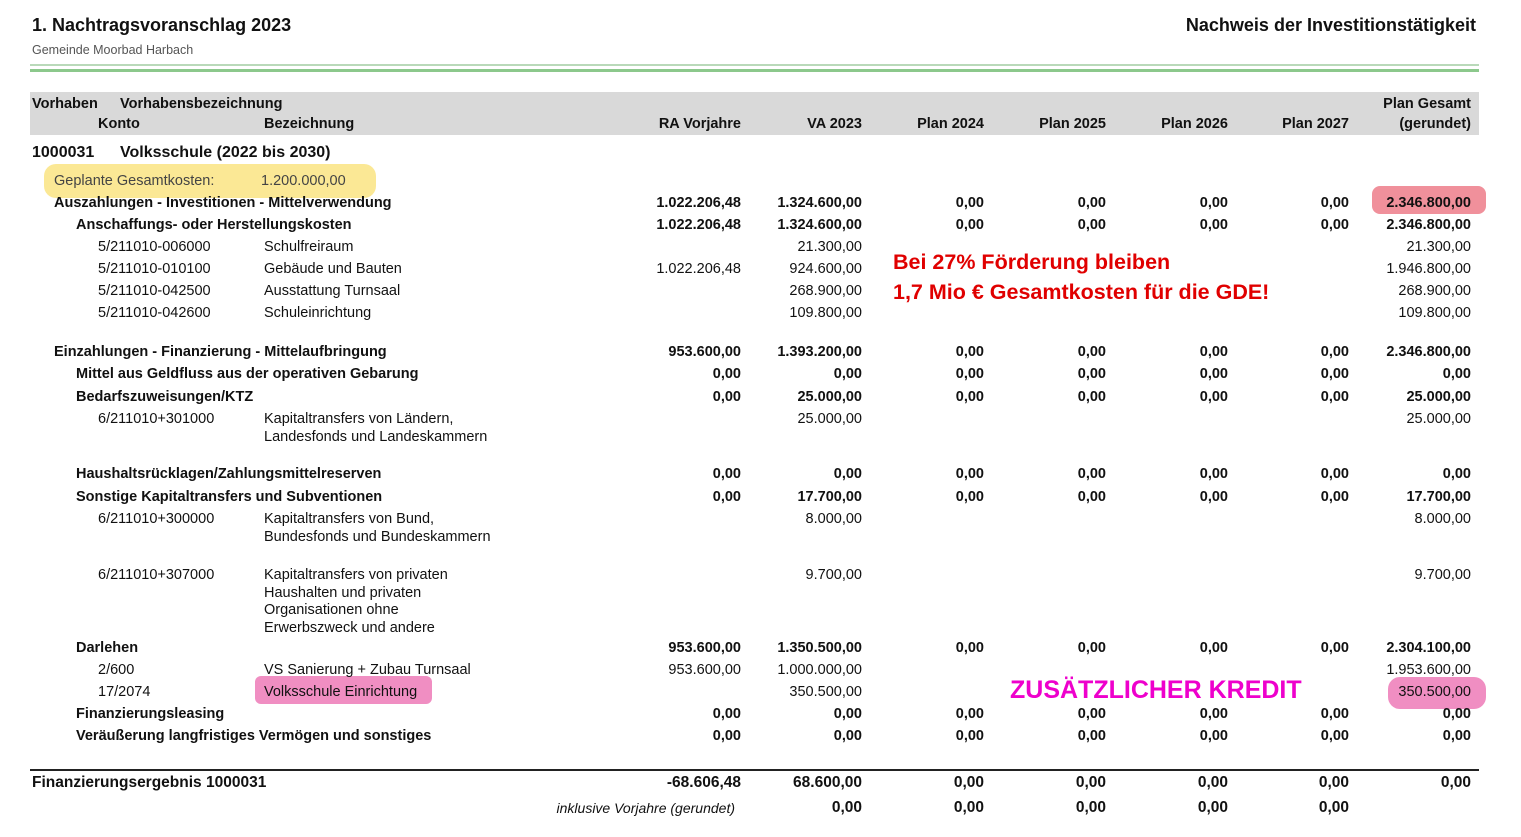 The width and height of the screenshot is (1521, 837). What do you see at coordinates (367, 670) in the screenshot?
I see `account-label: VS Sanierung + Zubau Turnsaal` at bounding box center [367, 670].